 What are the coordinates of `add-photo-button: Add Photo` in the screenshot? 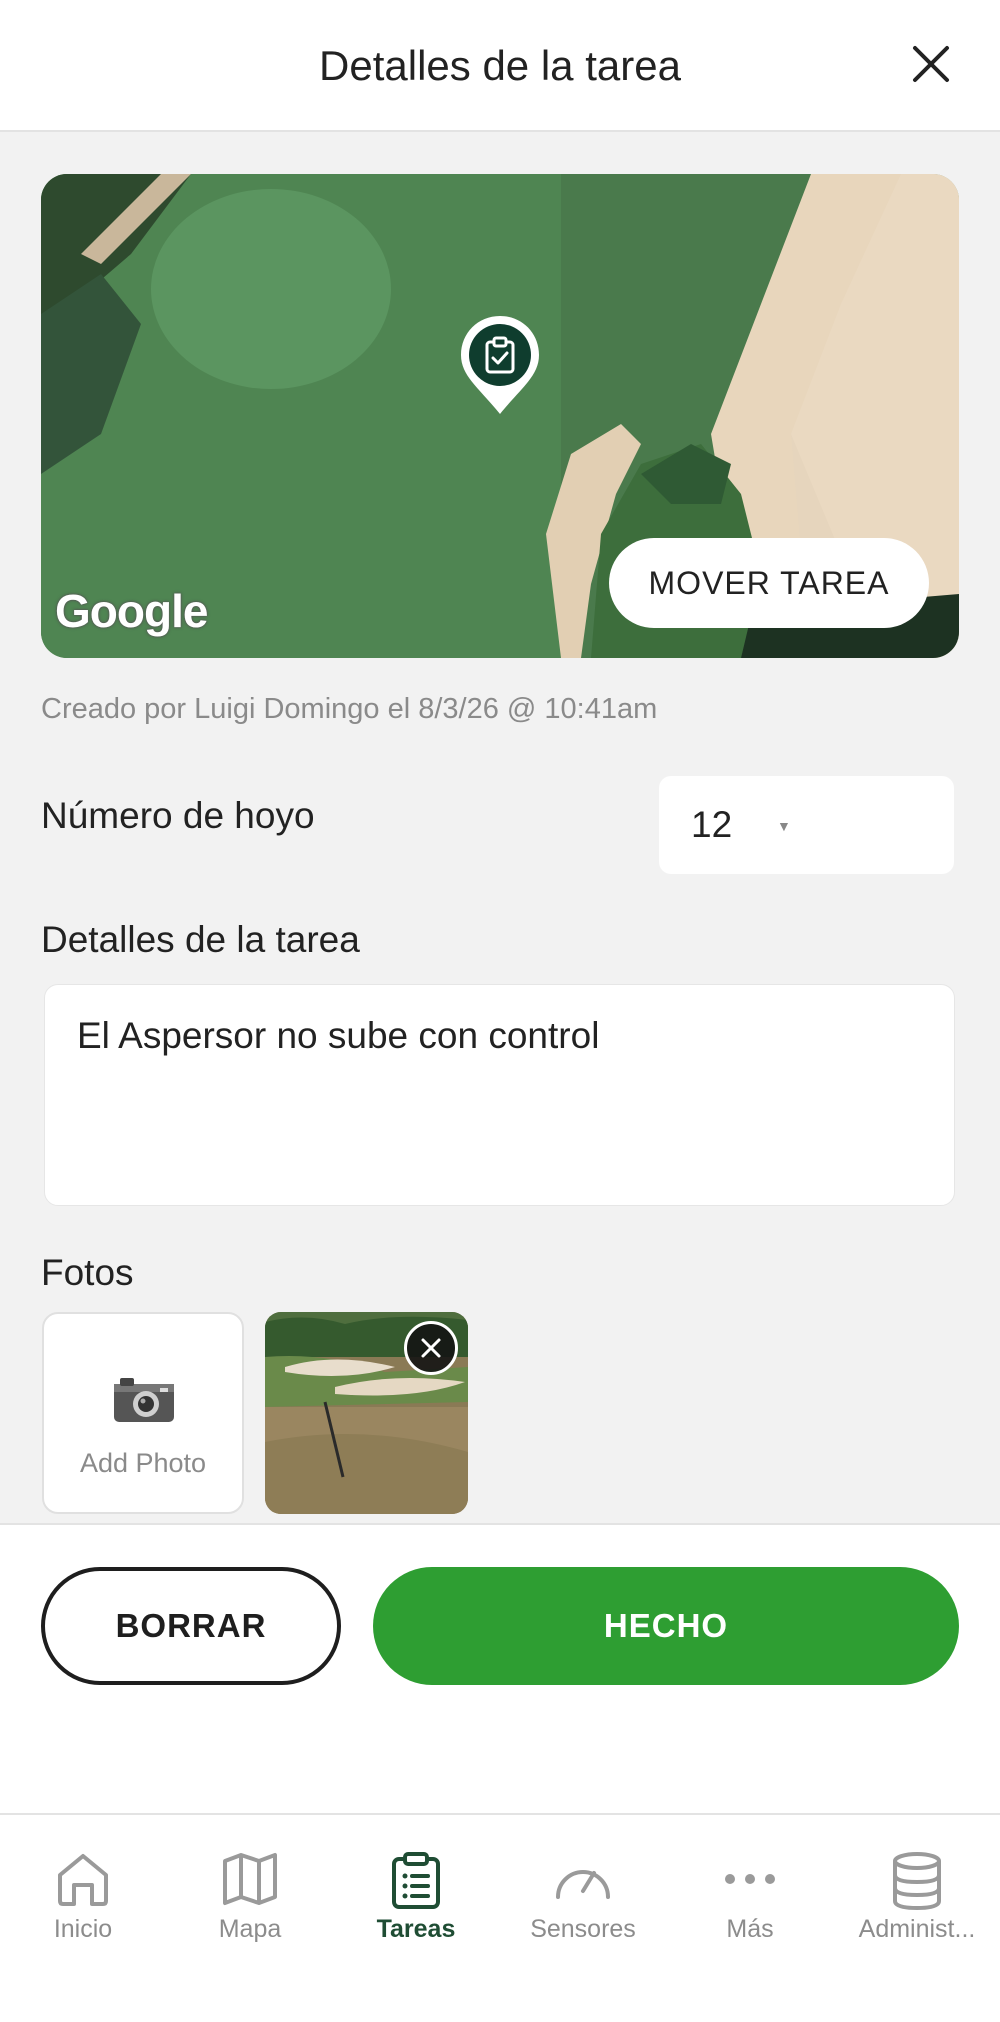 It's located at (143, 1413).